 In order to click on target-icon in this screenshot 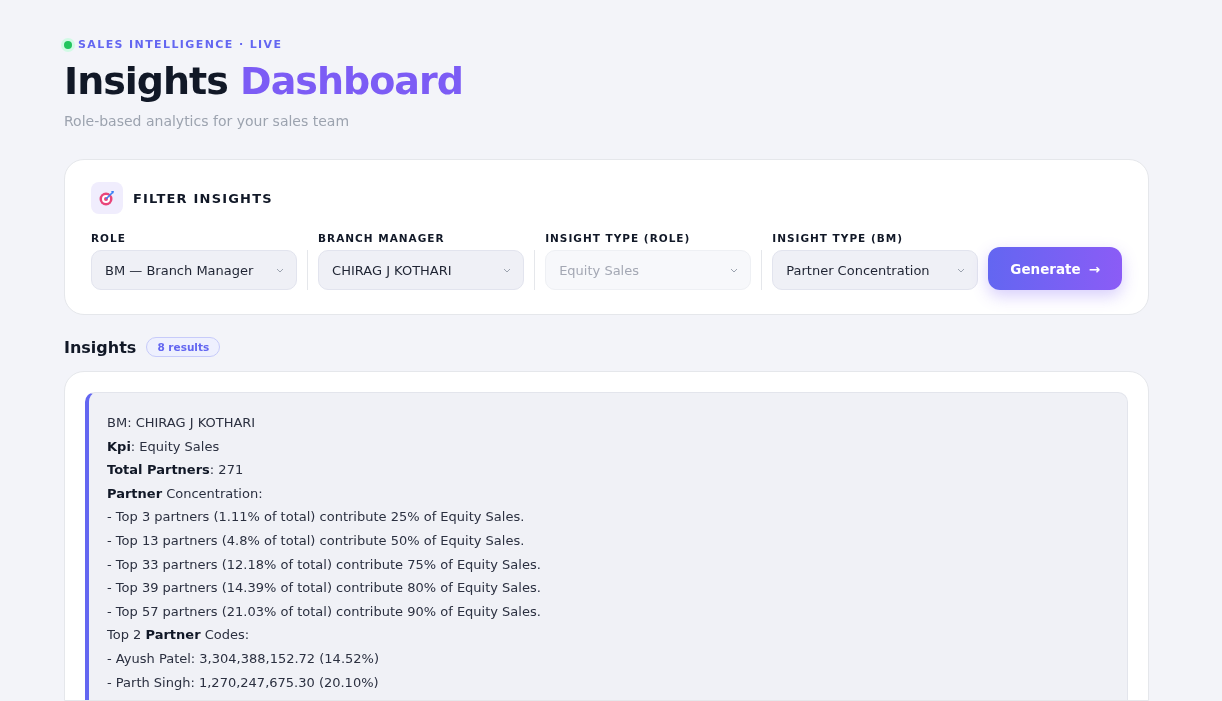, I will do `click(107, 198)`.